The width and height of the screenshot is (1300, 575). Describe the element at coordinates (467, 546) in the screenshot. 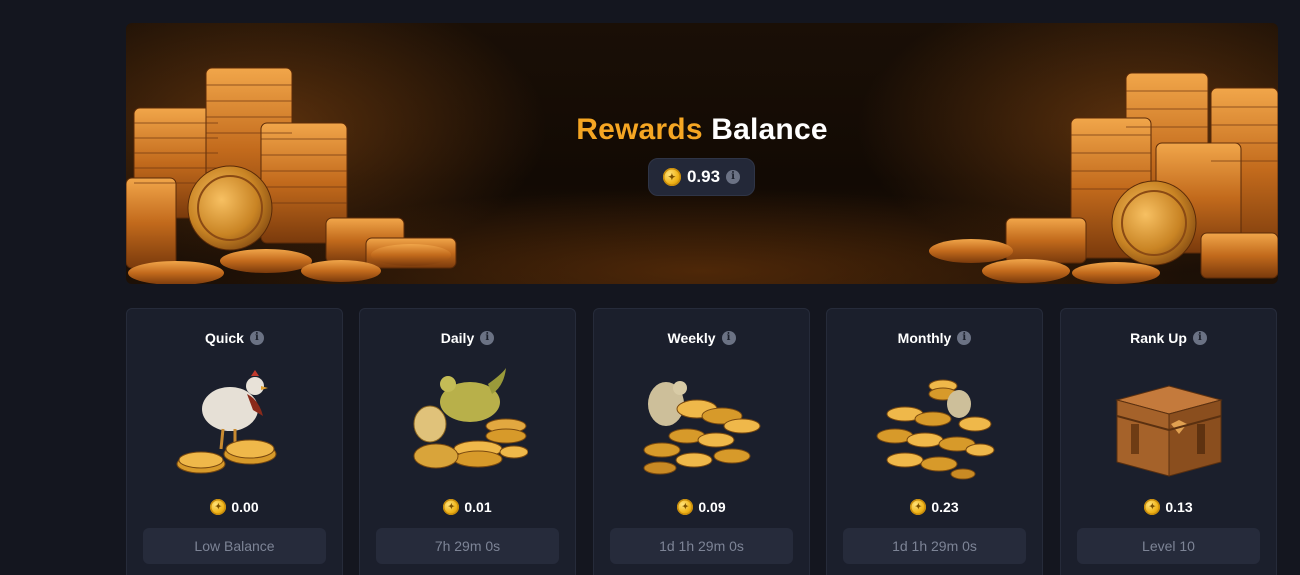

I see `claim-button: 7h 29m 0s` at that location.